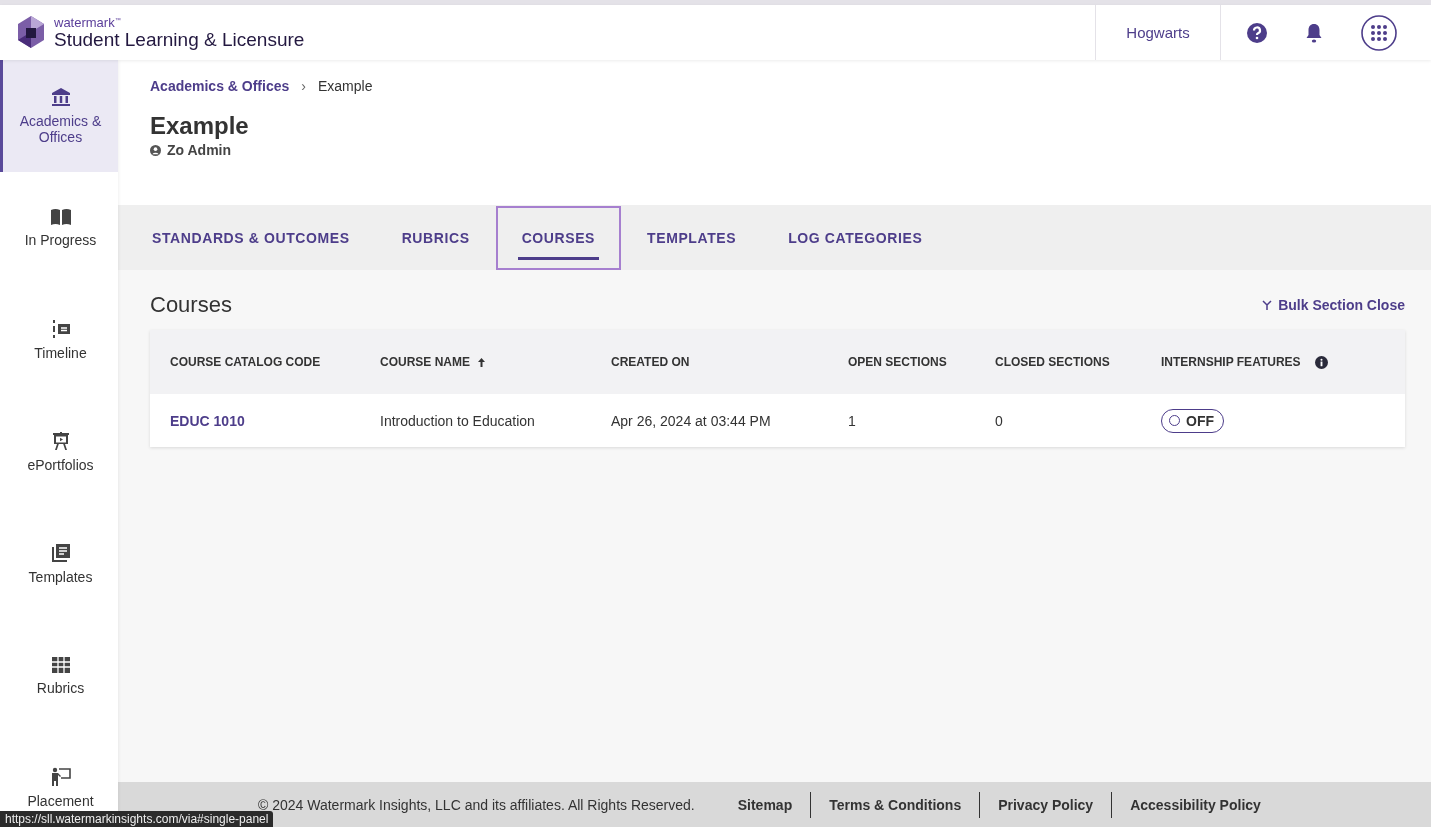  What do you see at coordinates (1257, 32) in the screenshot?
I see `help-icon` at bounding box center [1257, 32].